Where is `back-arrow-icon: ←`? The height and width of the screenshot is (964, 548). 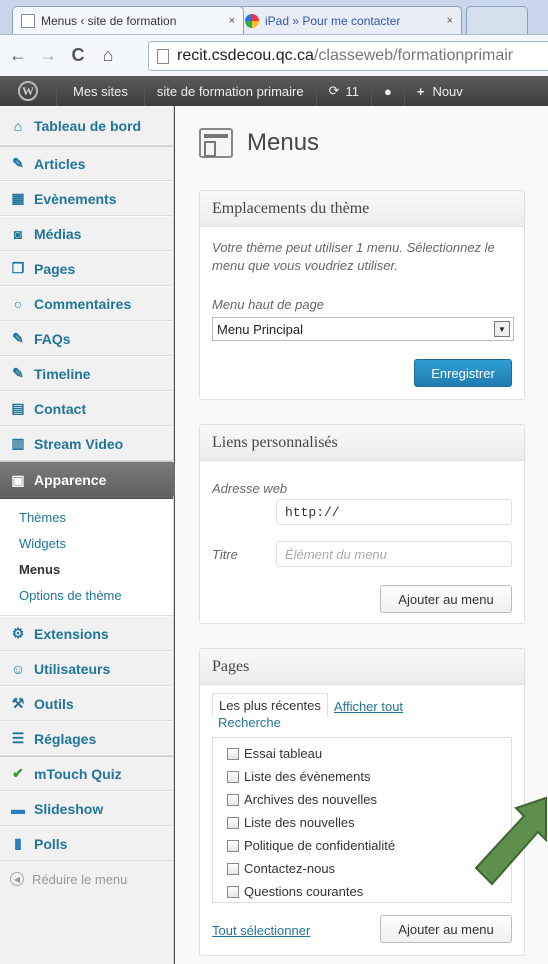
back-arrow-icon: ← is located at coordinates (18, 56).